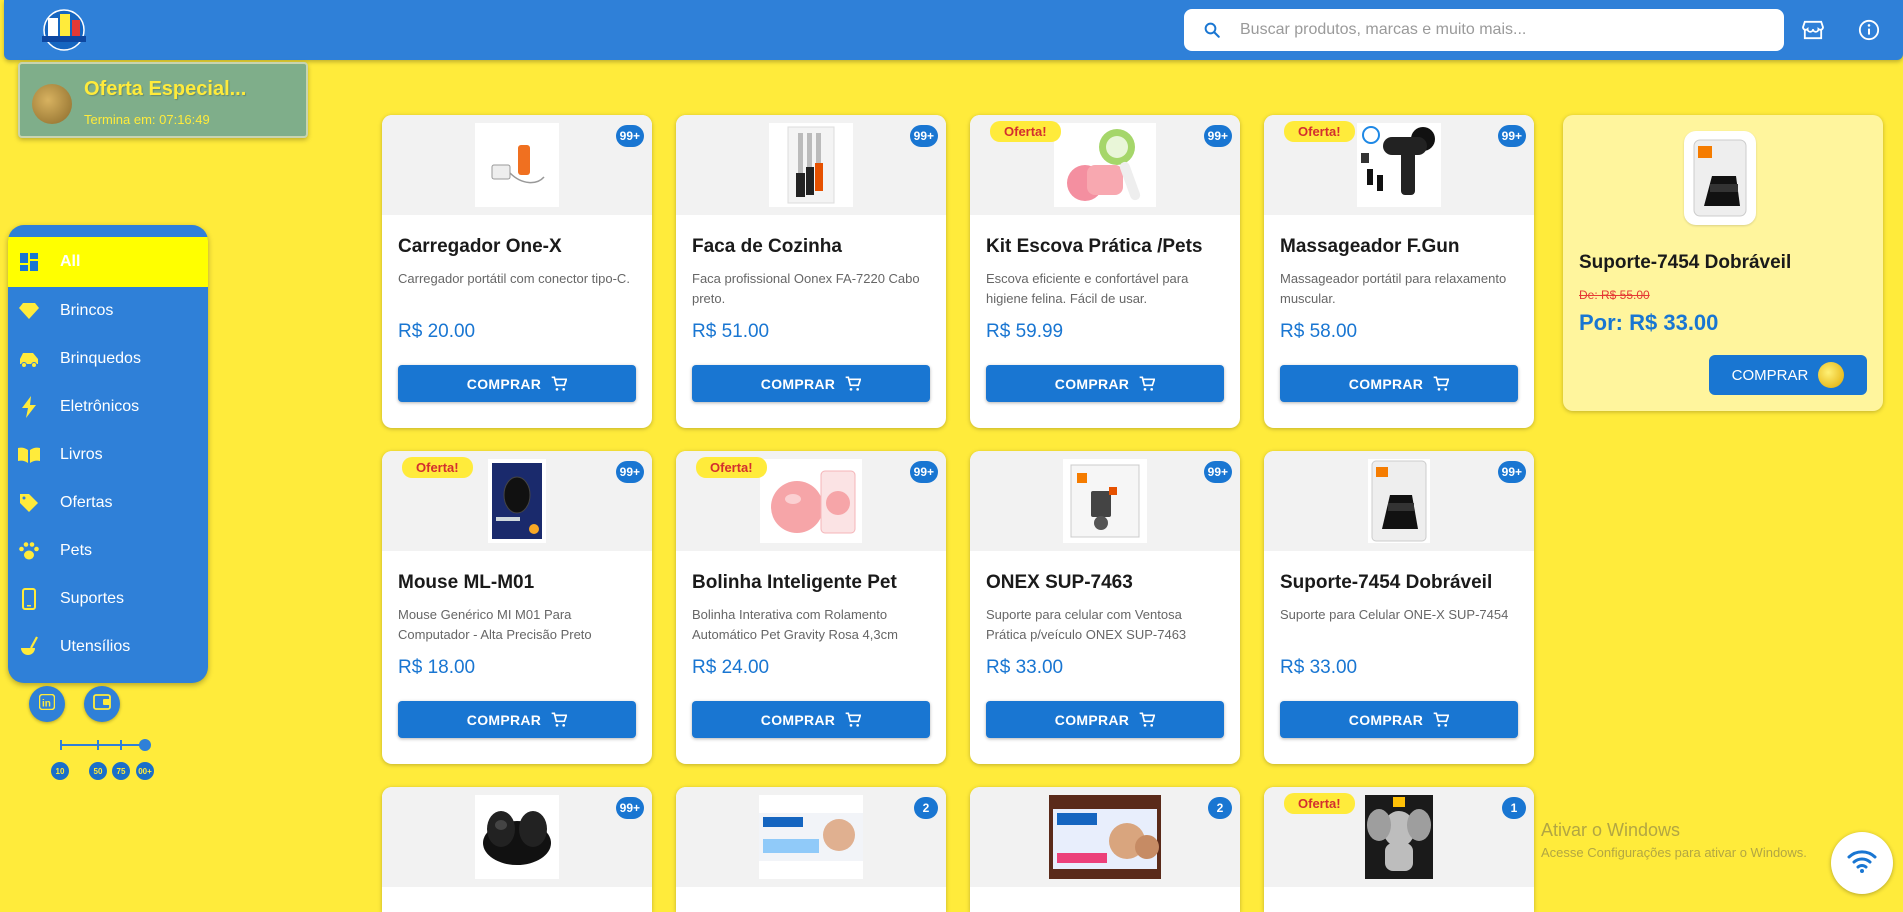 This screenshot has width=1903, height=912. Describe the element at coordinates (437, 331) in the screenshot. I see `product-price: R$ 20.00` at that location.